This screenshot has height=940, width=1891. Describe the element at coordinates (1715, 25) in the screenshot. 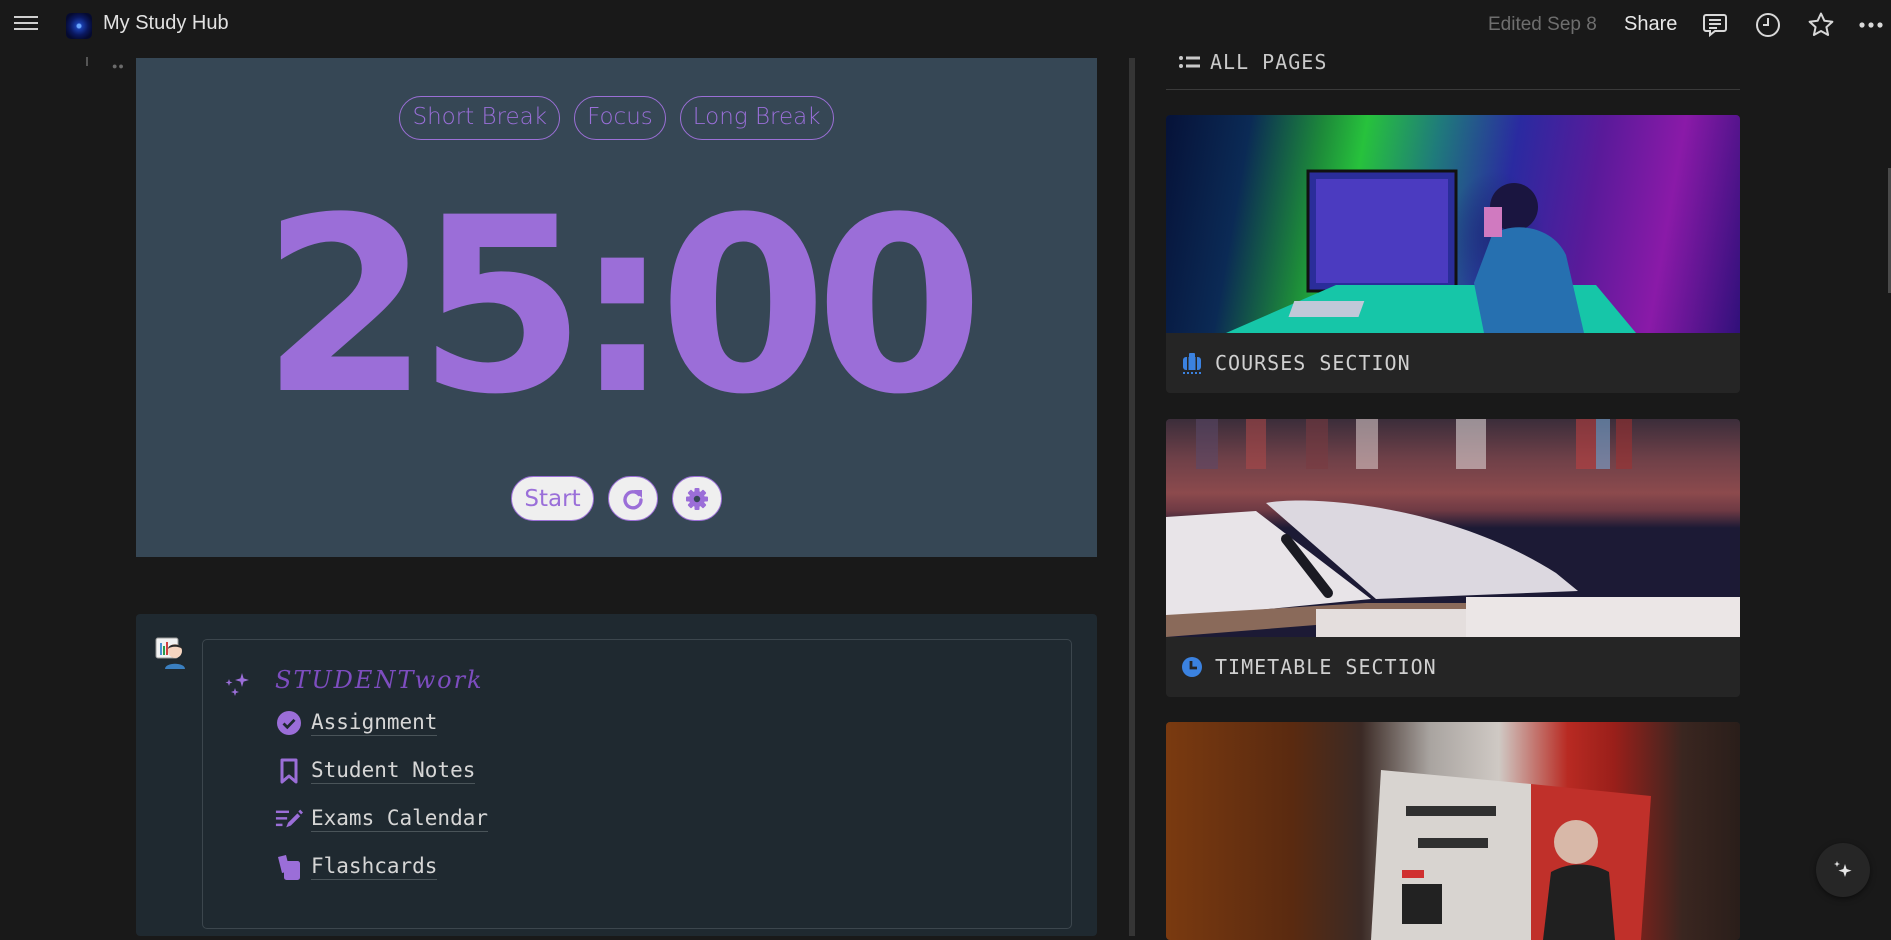

I see `comments-icon` at that location.